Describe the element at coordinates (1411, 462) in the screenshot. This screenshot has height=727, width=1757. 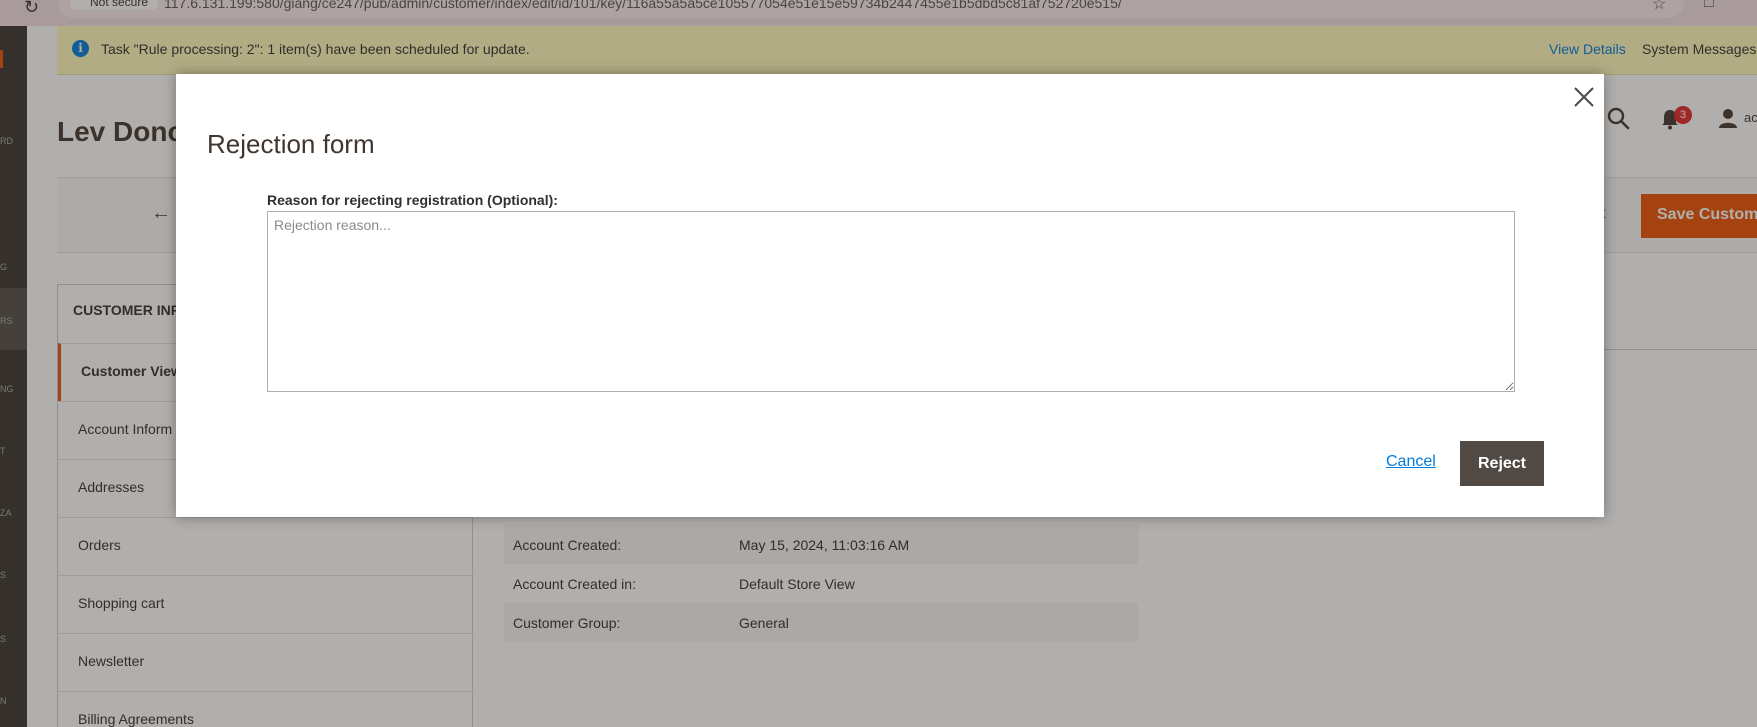
I see `cancel-button: Cancel` at that location.